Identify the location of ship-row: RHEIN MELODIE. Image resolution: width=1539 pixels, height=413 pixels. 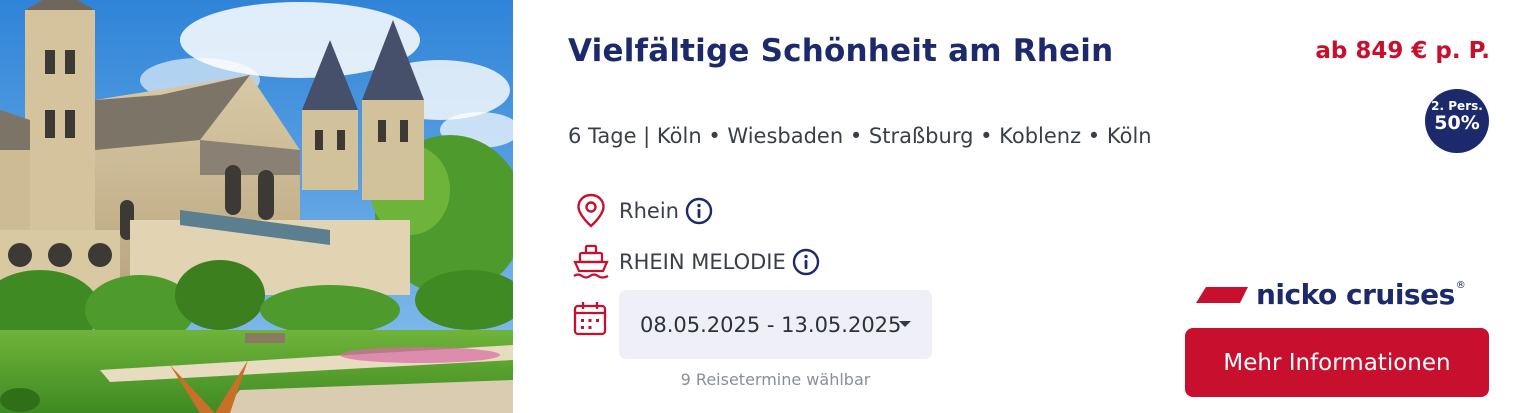
(696, 262).